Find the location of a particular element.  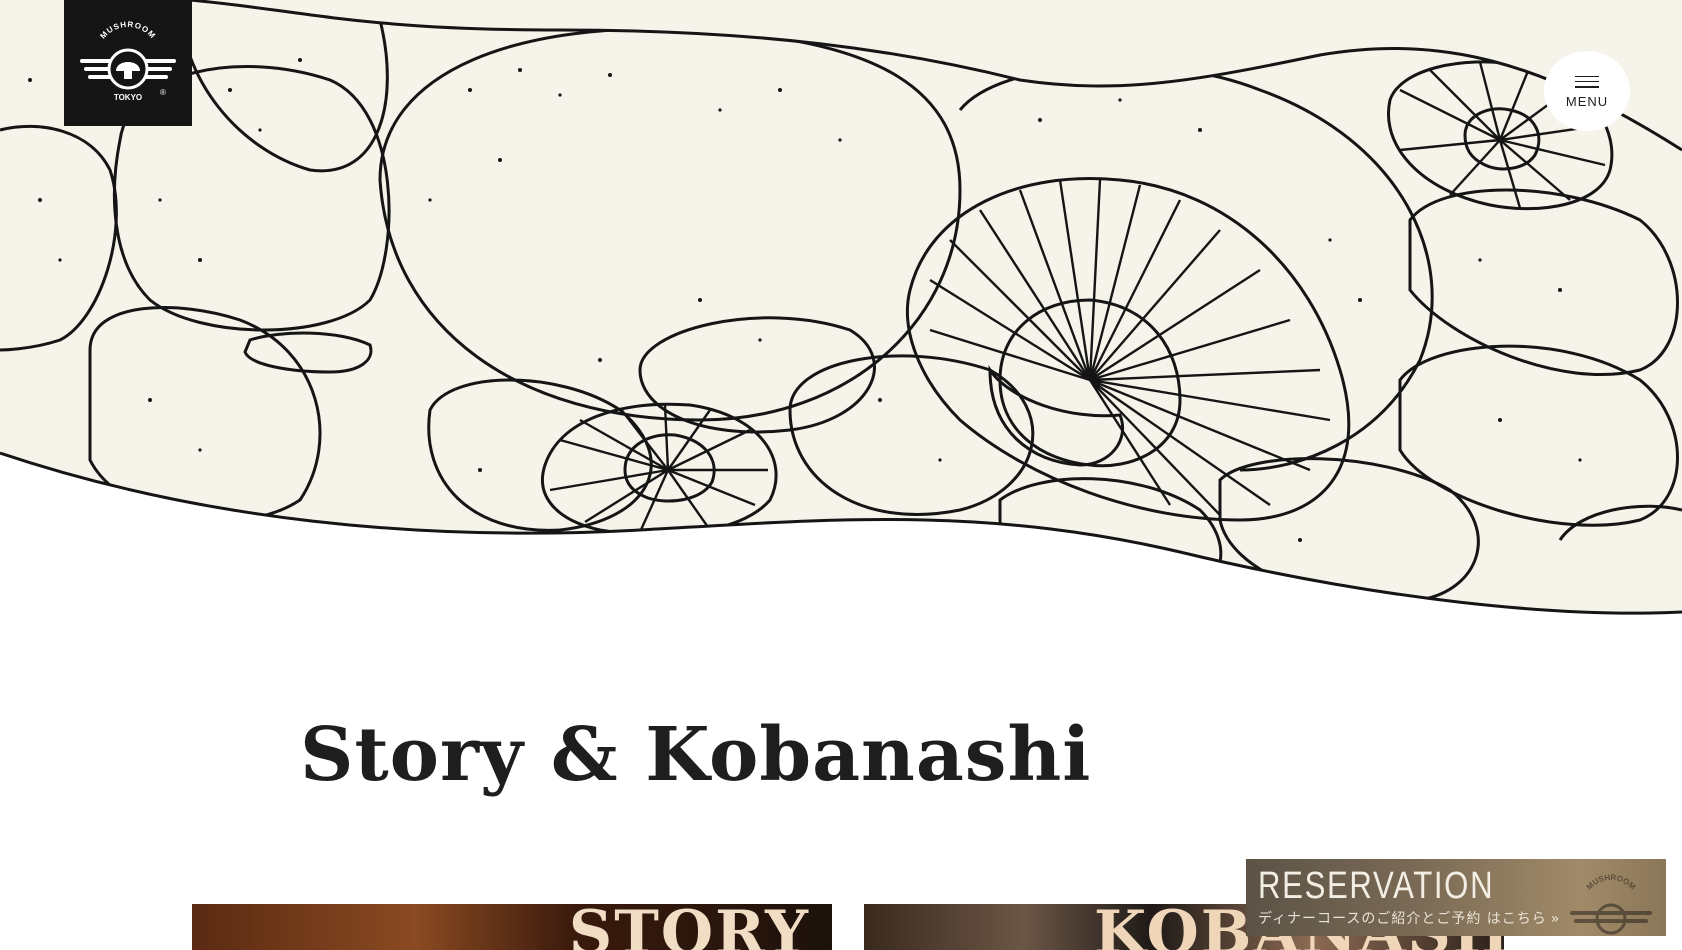

mushroom-emblem-icon: MUSHROOM TOKYO ® is located at coordinates (128, 61).